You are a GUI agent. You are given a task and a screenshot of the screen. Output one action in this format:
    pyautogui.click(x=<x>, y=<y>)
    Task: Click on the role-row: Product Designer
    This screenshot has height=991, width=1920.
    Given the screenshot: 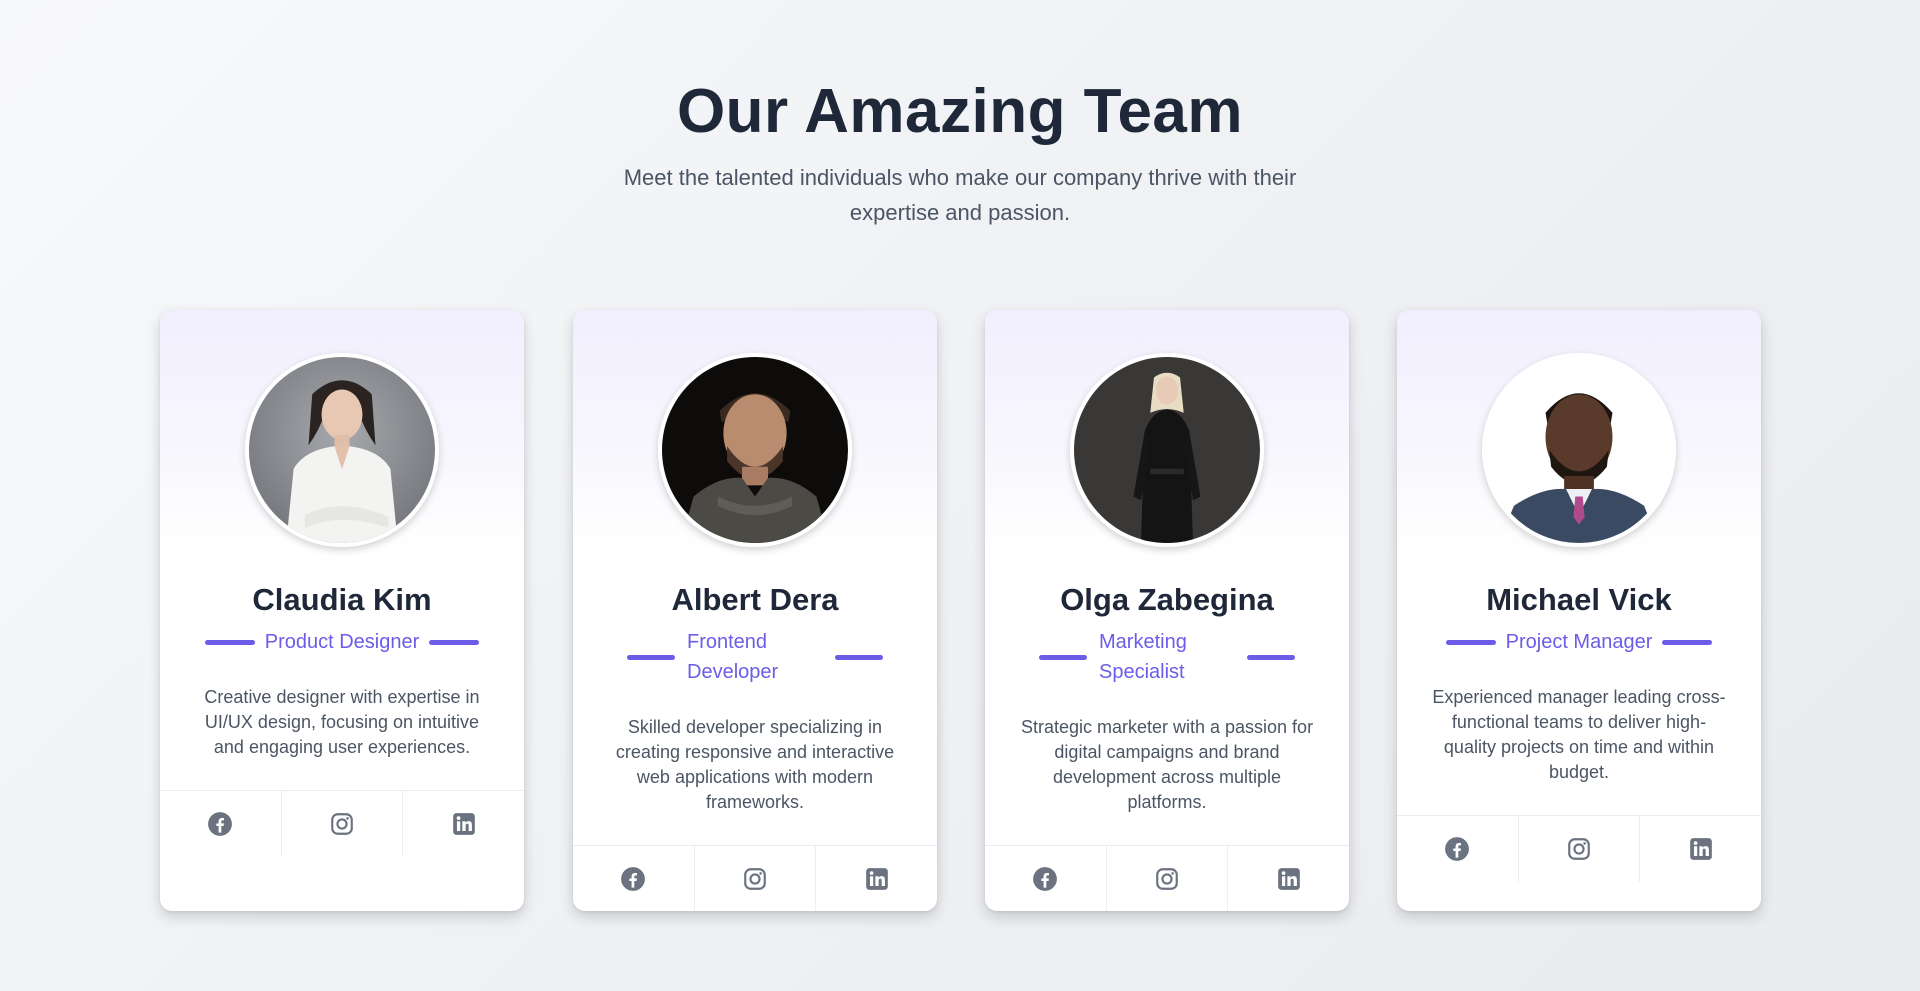 What is the action you would take?
    pyautogui.click(x=342, y=642)
    